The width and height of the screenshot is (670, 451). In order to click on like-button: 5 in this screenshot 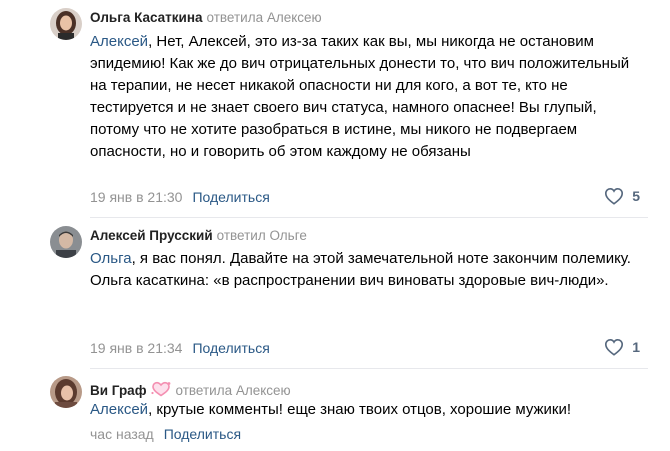, I will do `click(622, 196)`.